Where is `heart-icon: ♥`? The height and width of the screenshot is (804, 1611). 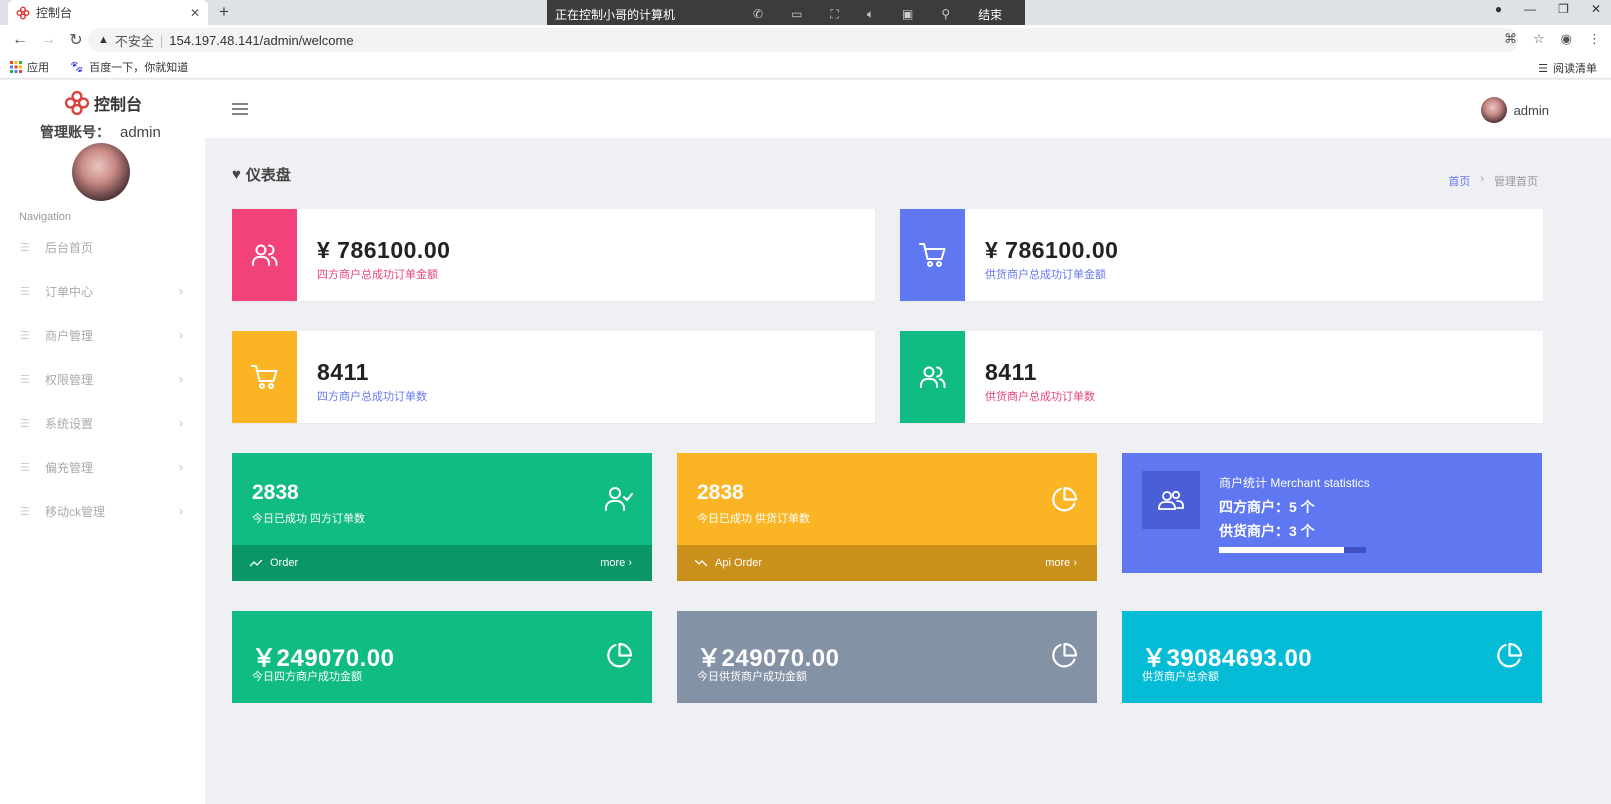 heart-icon: ♥ is located at coordinates (236, 174).